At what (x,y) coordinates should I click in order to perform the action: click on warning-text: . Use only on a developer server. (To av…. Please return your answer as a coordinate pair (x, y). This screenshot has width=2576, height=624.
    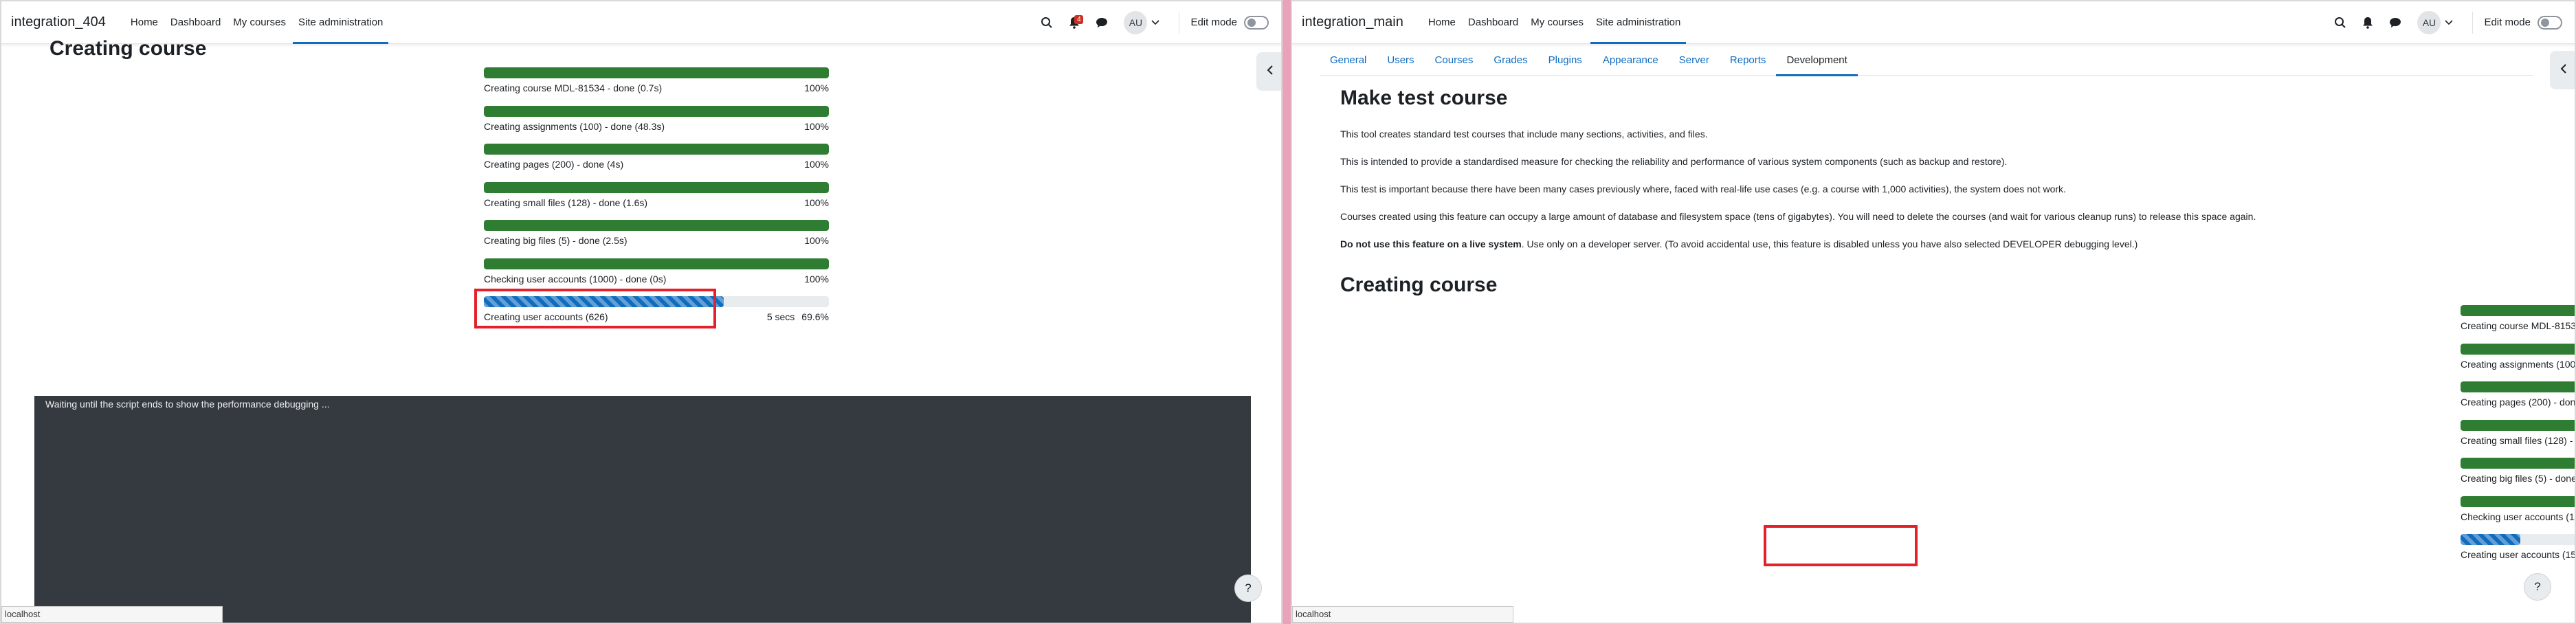
    Looking at the image, I should click on (1829, 243).